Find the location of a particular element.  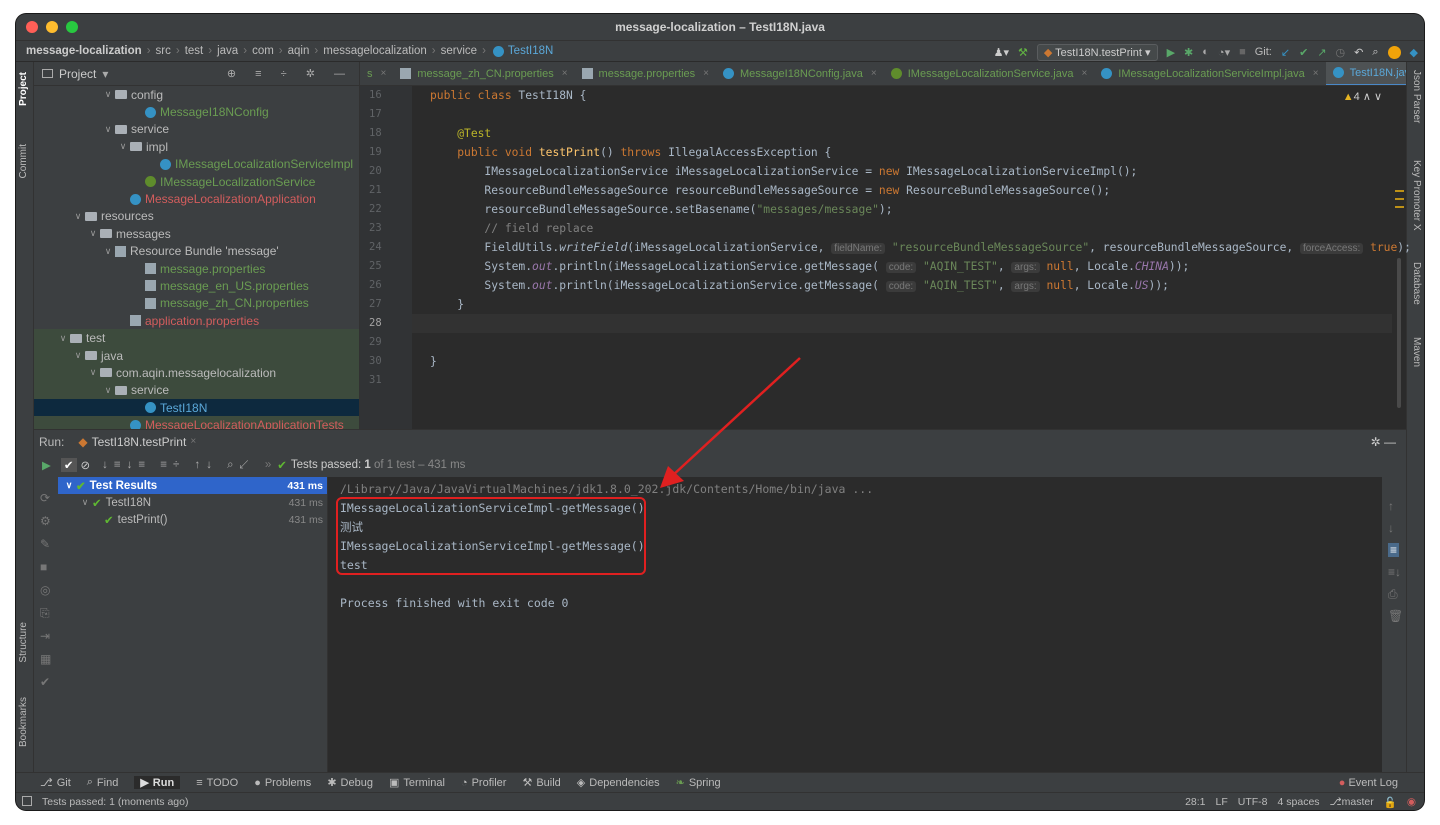

tree-item: MessageLocalizationApplication is located at coordinates (196, 198).